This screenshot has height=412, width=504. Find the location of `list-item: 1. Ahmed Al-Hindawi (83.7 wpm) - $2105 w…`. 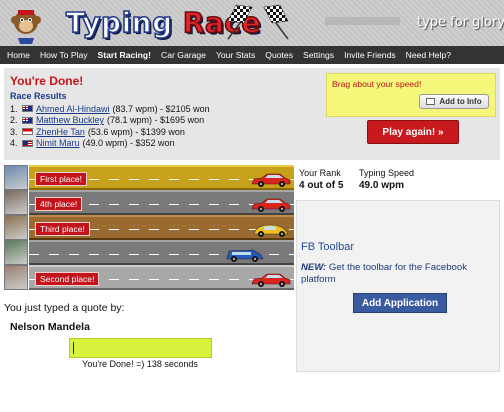

list-item: 1. Ahmed Al-Hindawi (83.7 wpm) - $2105 w… is located at coordinates (110, 109).